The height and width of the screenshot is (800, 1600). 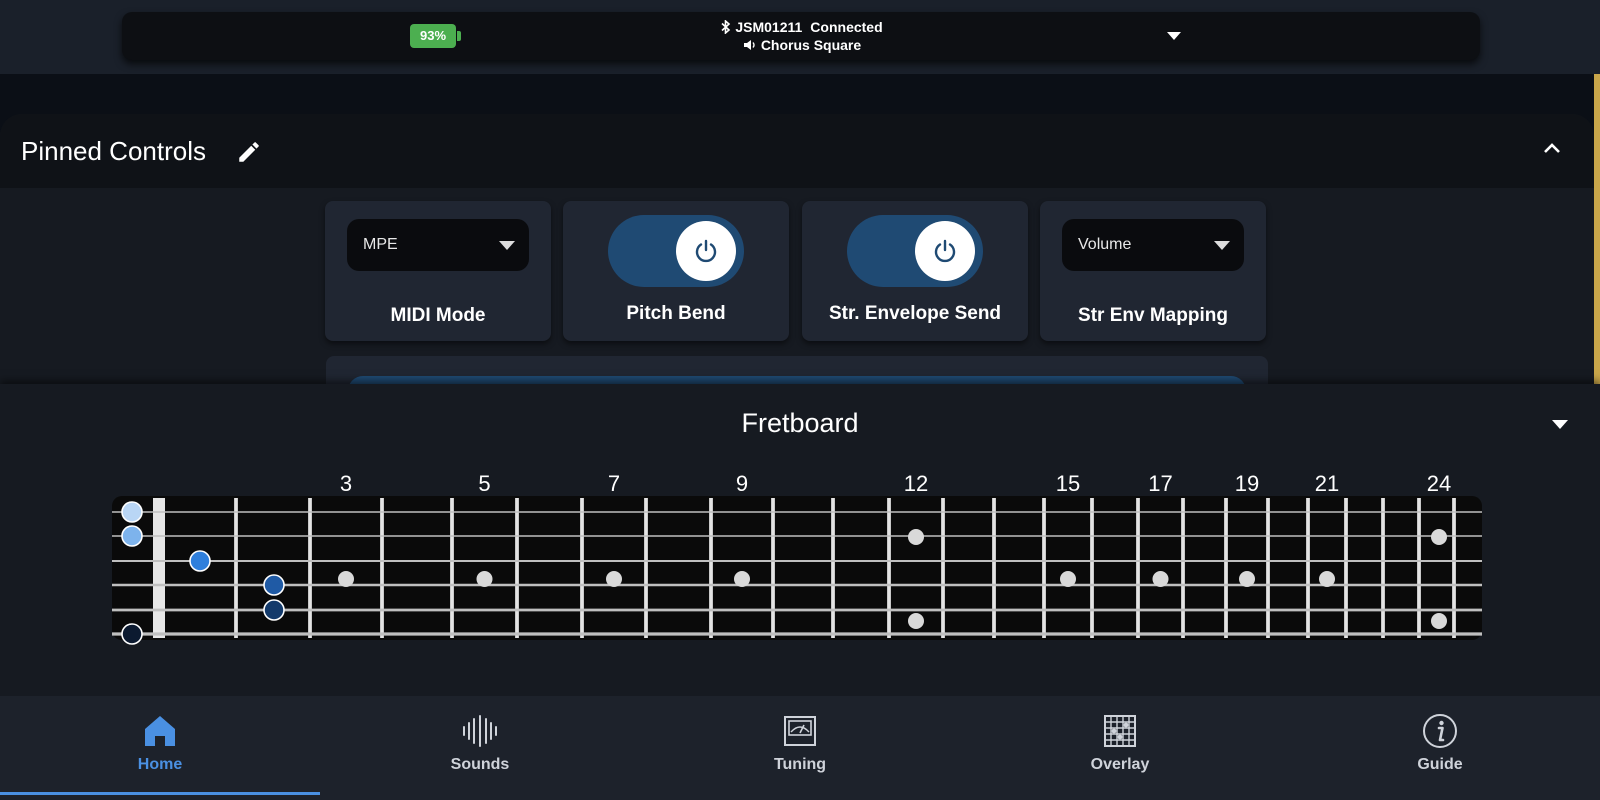 What do you see at coordinates (1439, 483) in the screenshot?
I see `fret-number: 24` at bounding box center [1439, 483].